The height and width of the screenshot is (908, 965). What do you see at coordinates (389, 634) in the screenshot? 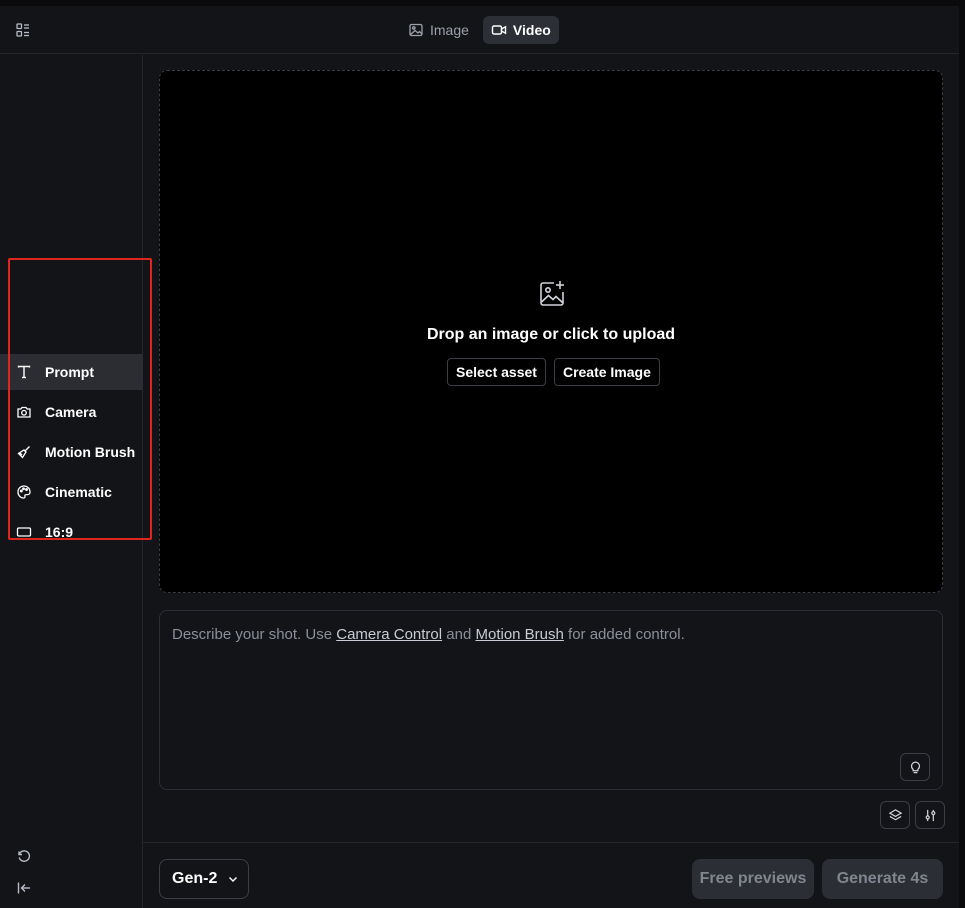
I see `camera-control-link: Camera Control` at bounding box center [389, 634].